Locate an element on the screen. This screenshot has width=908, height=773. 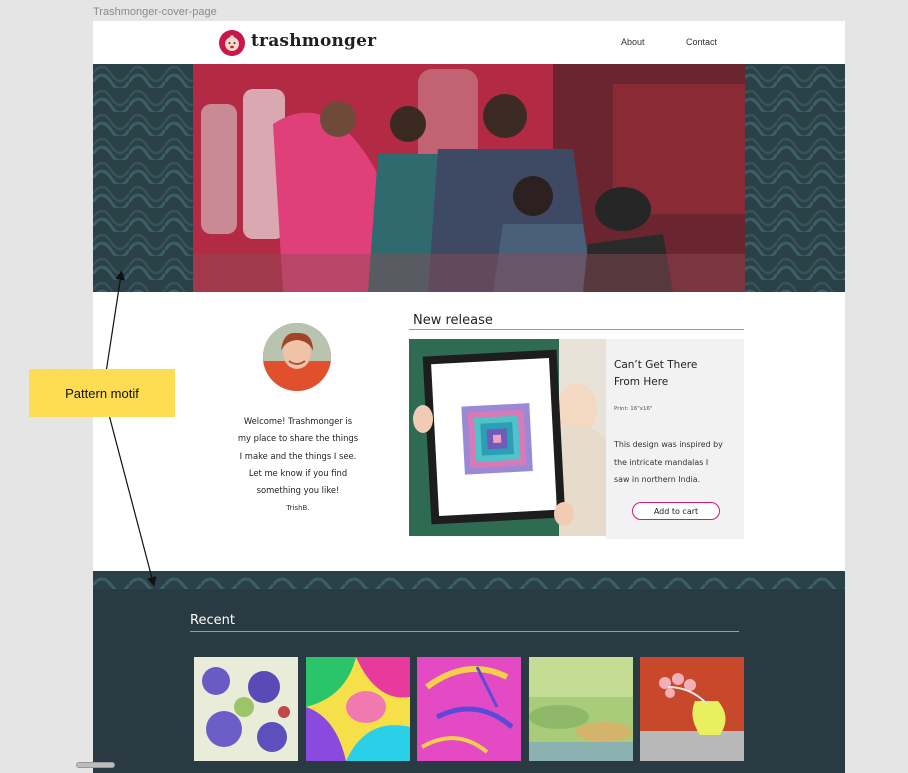
welcome-line: I make and the things I see. is located at coordinates (298, 455).